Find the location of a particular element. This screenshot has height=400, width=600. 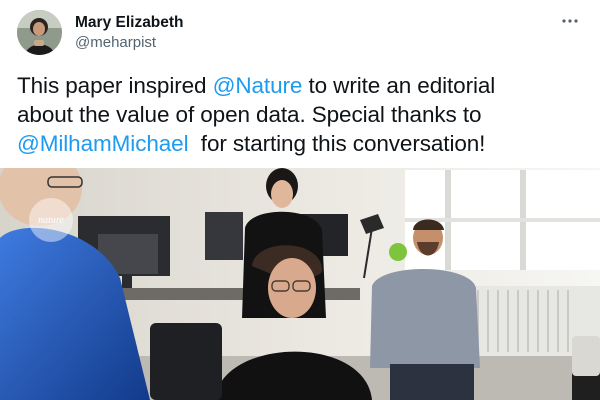

author-display-name: Mary Elizabeth is located at coordinates (129, 22).